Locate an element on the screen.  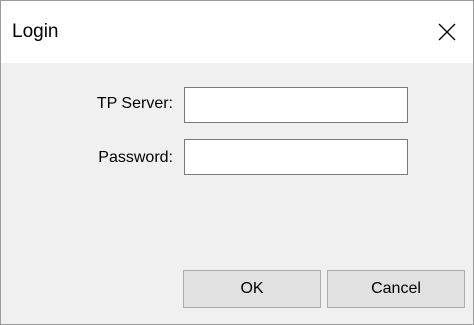
tp-server-label: TP Server: is located at coordinates (134, 103).